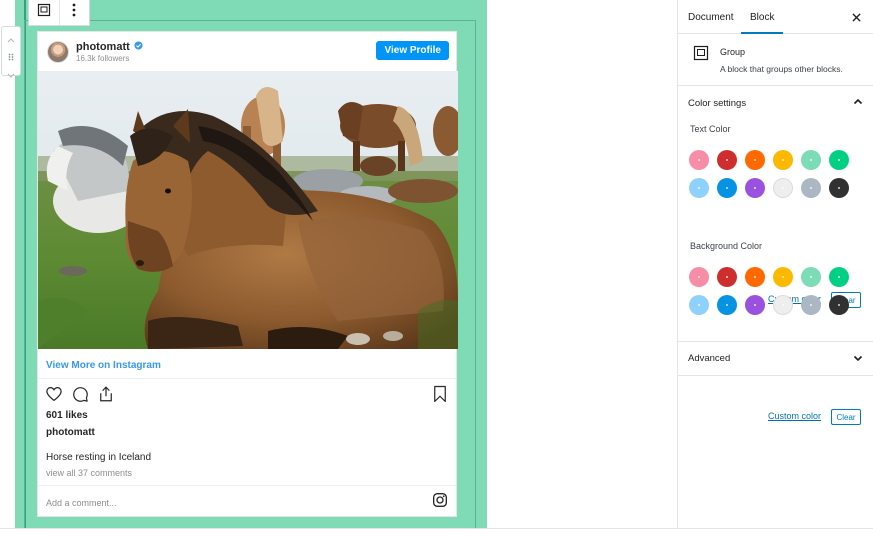 The image size is (873, 537). Describe the element at coordinates (440, 502) in the screenshot. I see `instagram-logo-icon` at that location.